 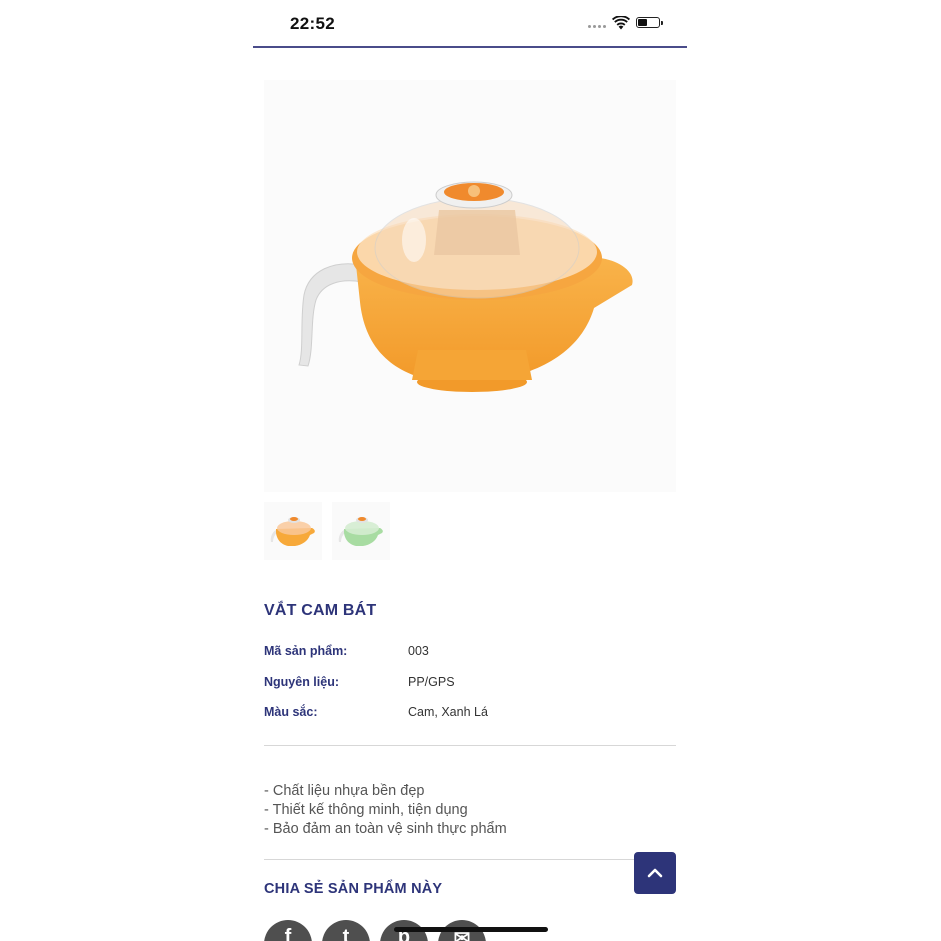 I want to click on spec-label: Nguyên liệu:, so click(x=302, y=682).